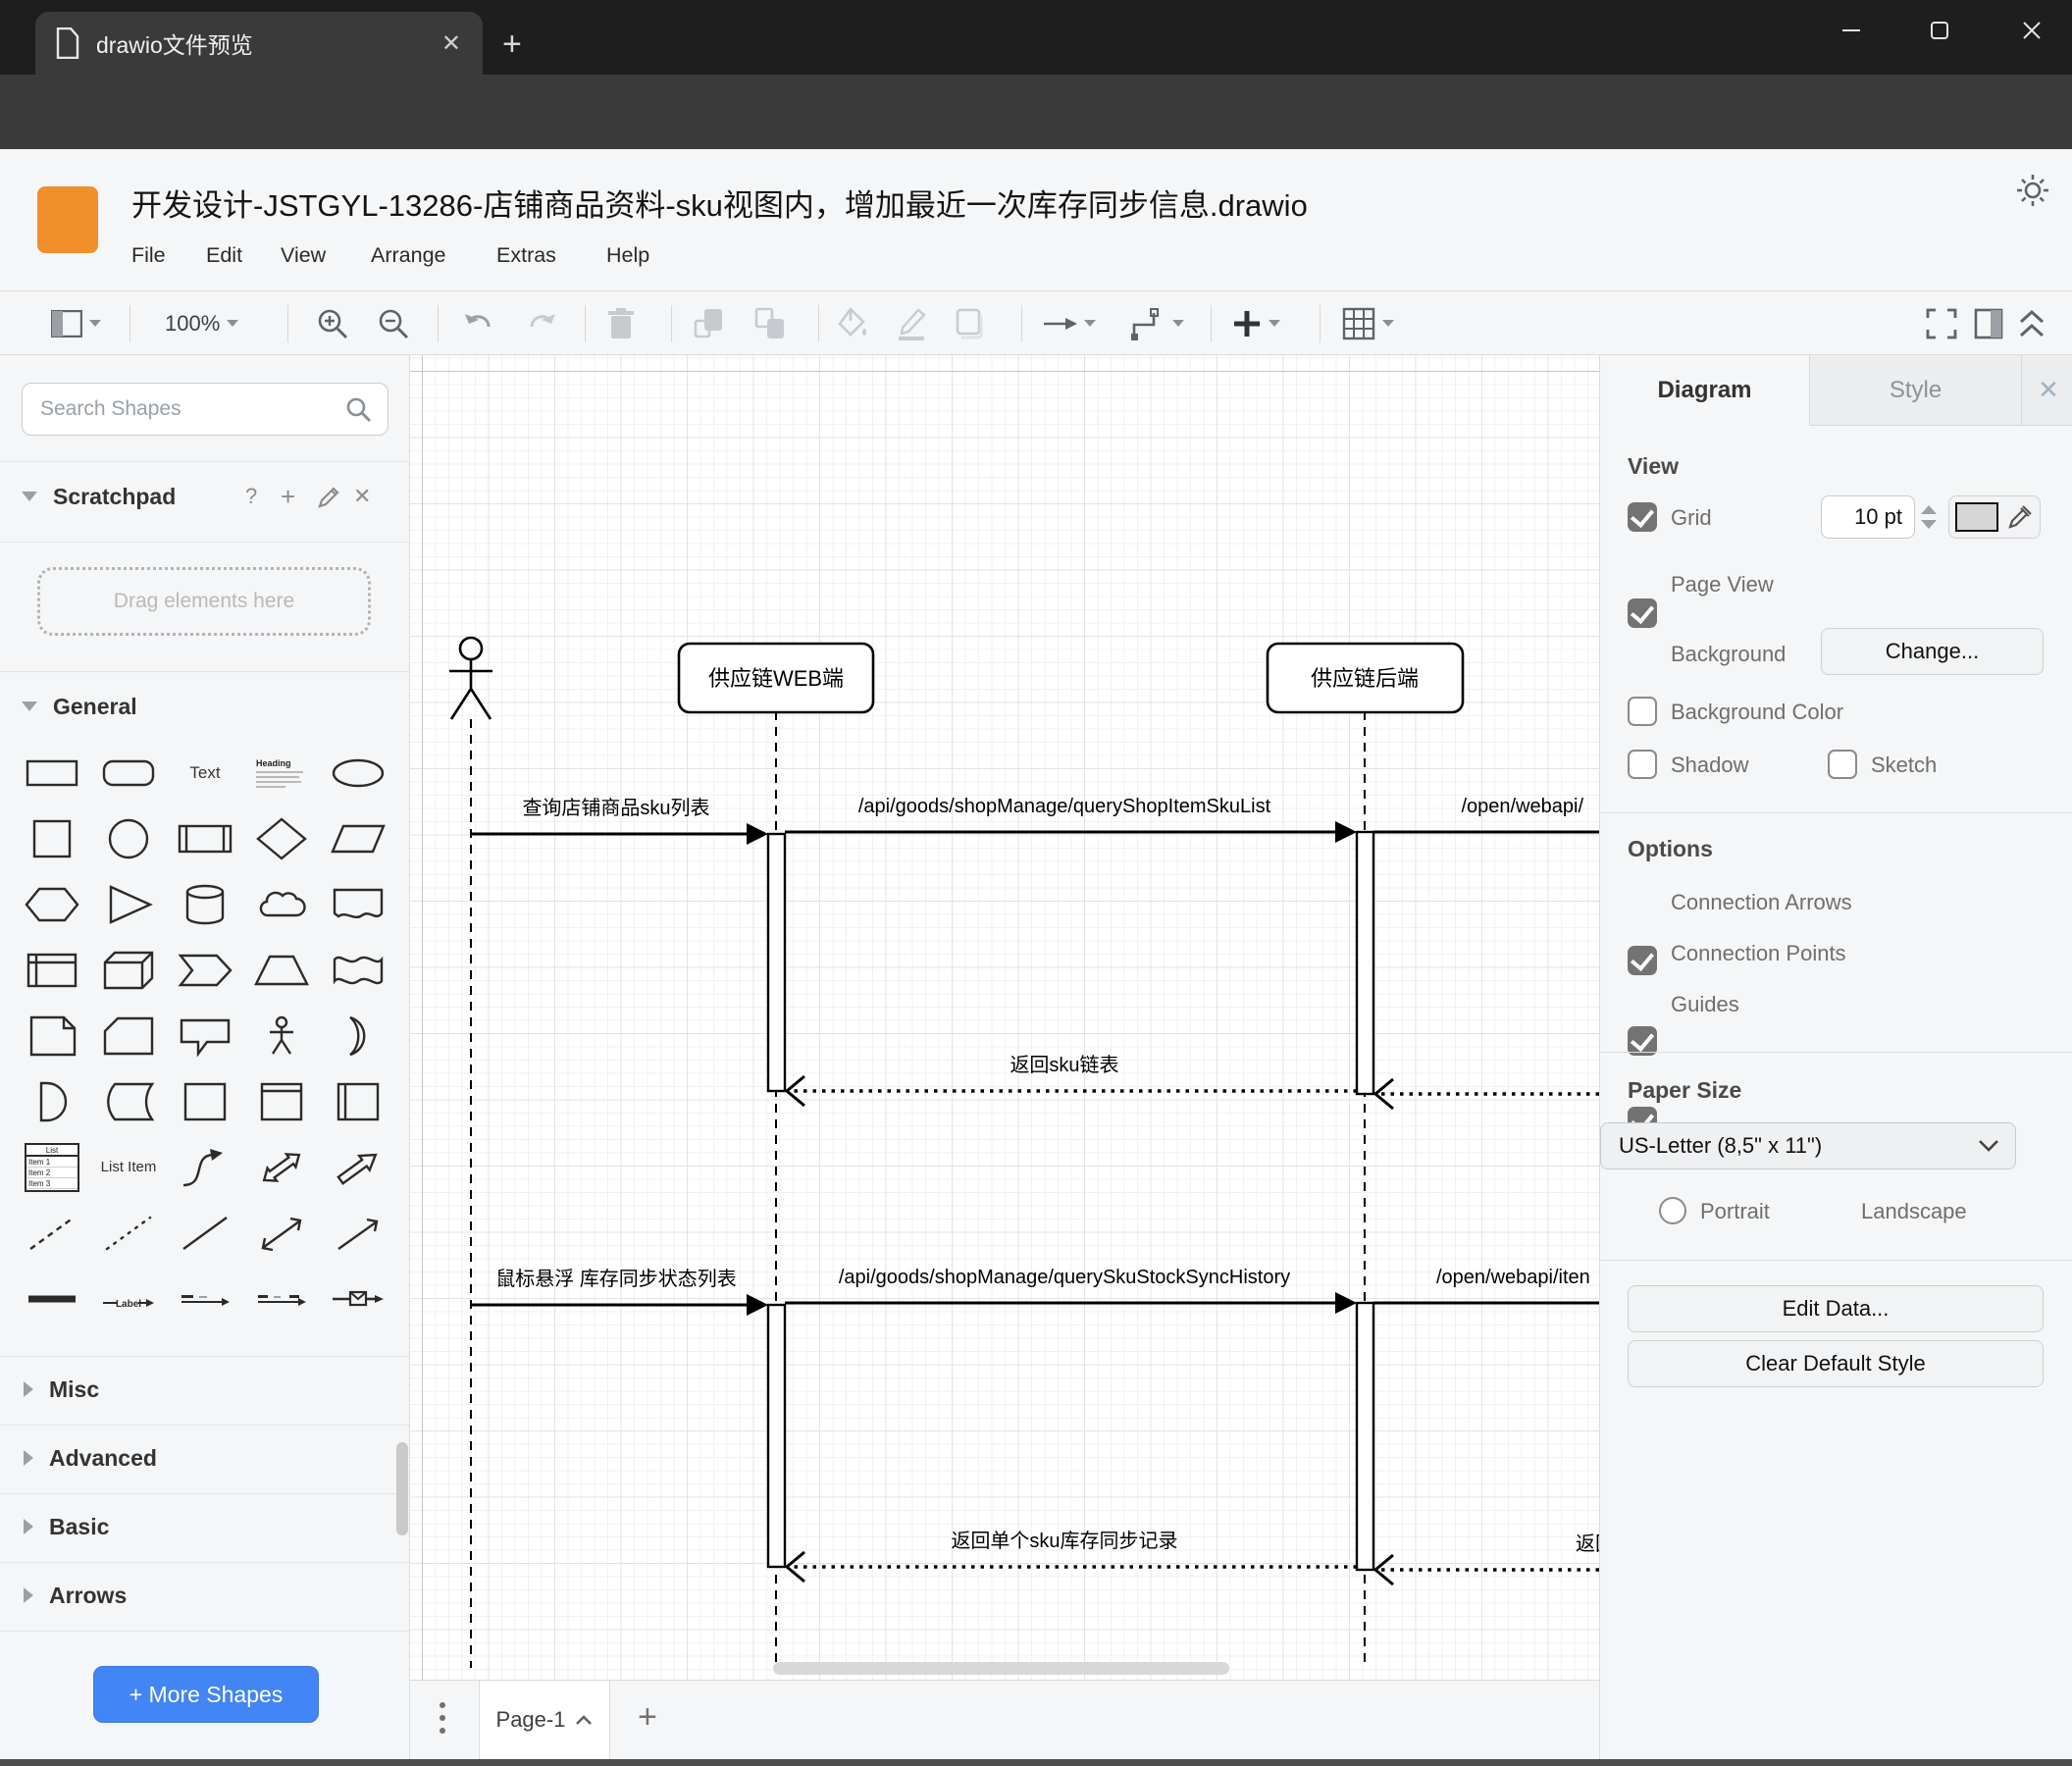 This screenshot has width=2072, height=1766. Describe the element at coordinates (202, 323) in the screenshot. I see `zoom-level-button: 100%` at that location.